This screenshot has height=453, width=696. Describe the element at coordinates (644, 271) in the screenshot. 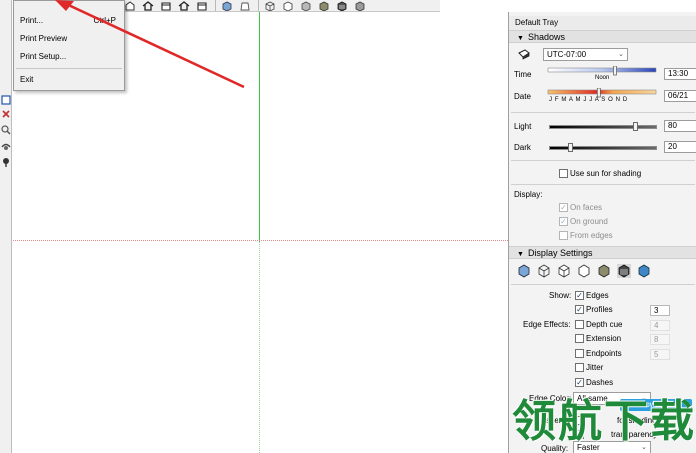

I see `blue-face-style-icon` at that location.